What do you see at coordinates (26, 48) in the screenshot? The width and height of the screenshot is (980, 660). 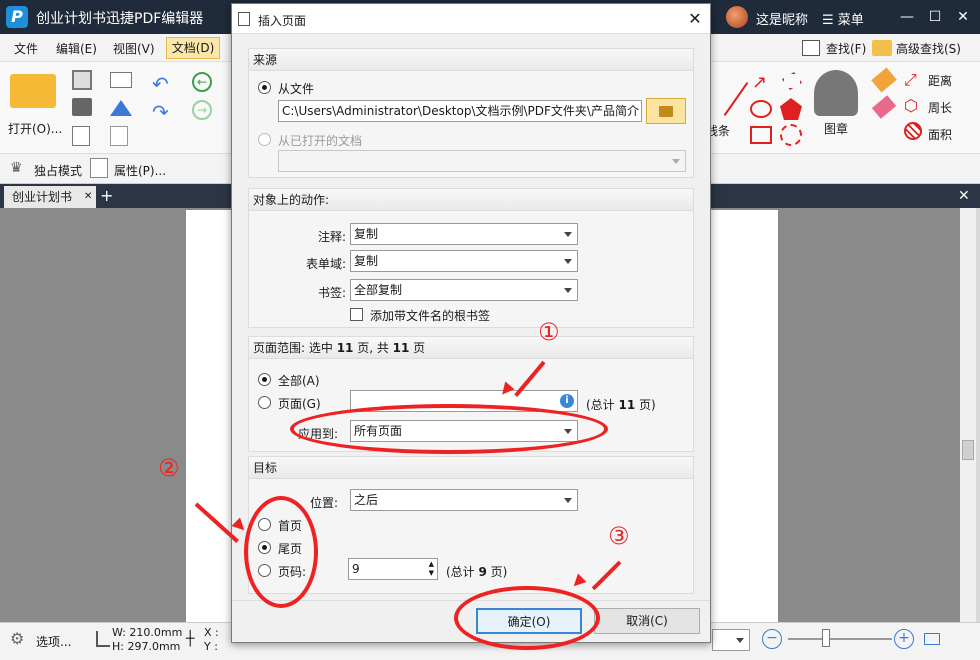 I see `menu-file: 文件` at bounding box center [26, 48].